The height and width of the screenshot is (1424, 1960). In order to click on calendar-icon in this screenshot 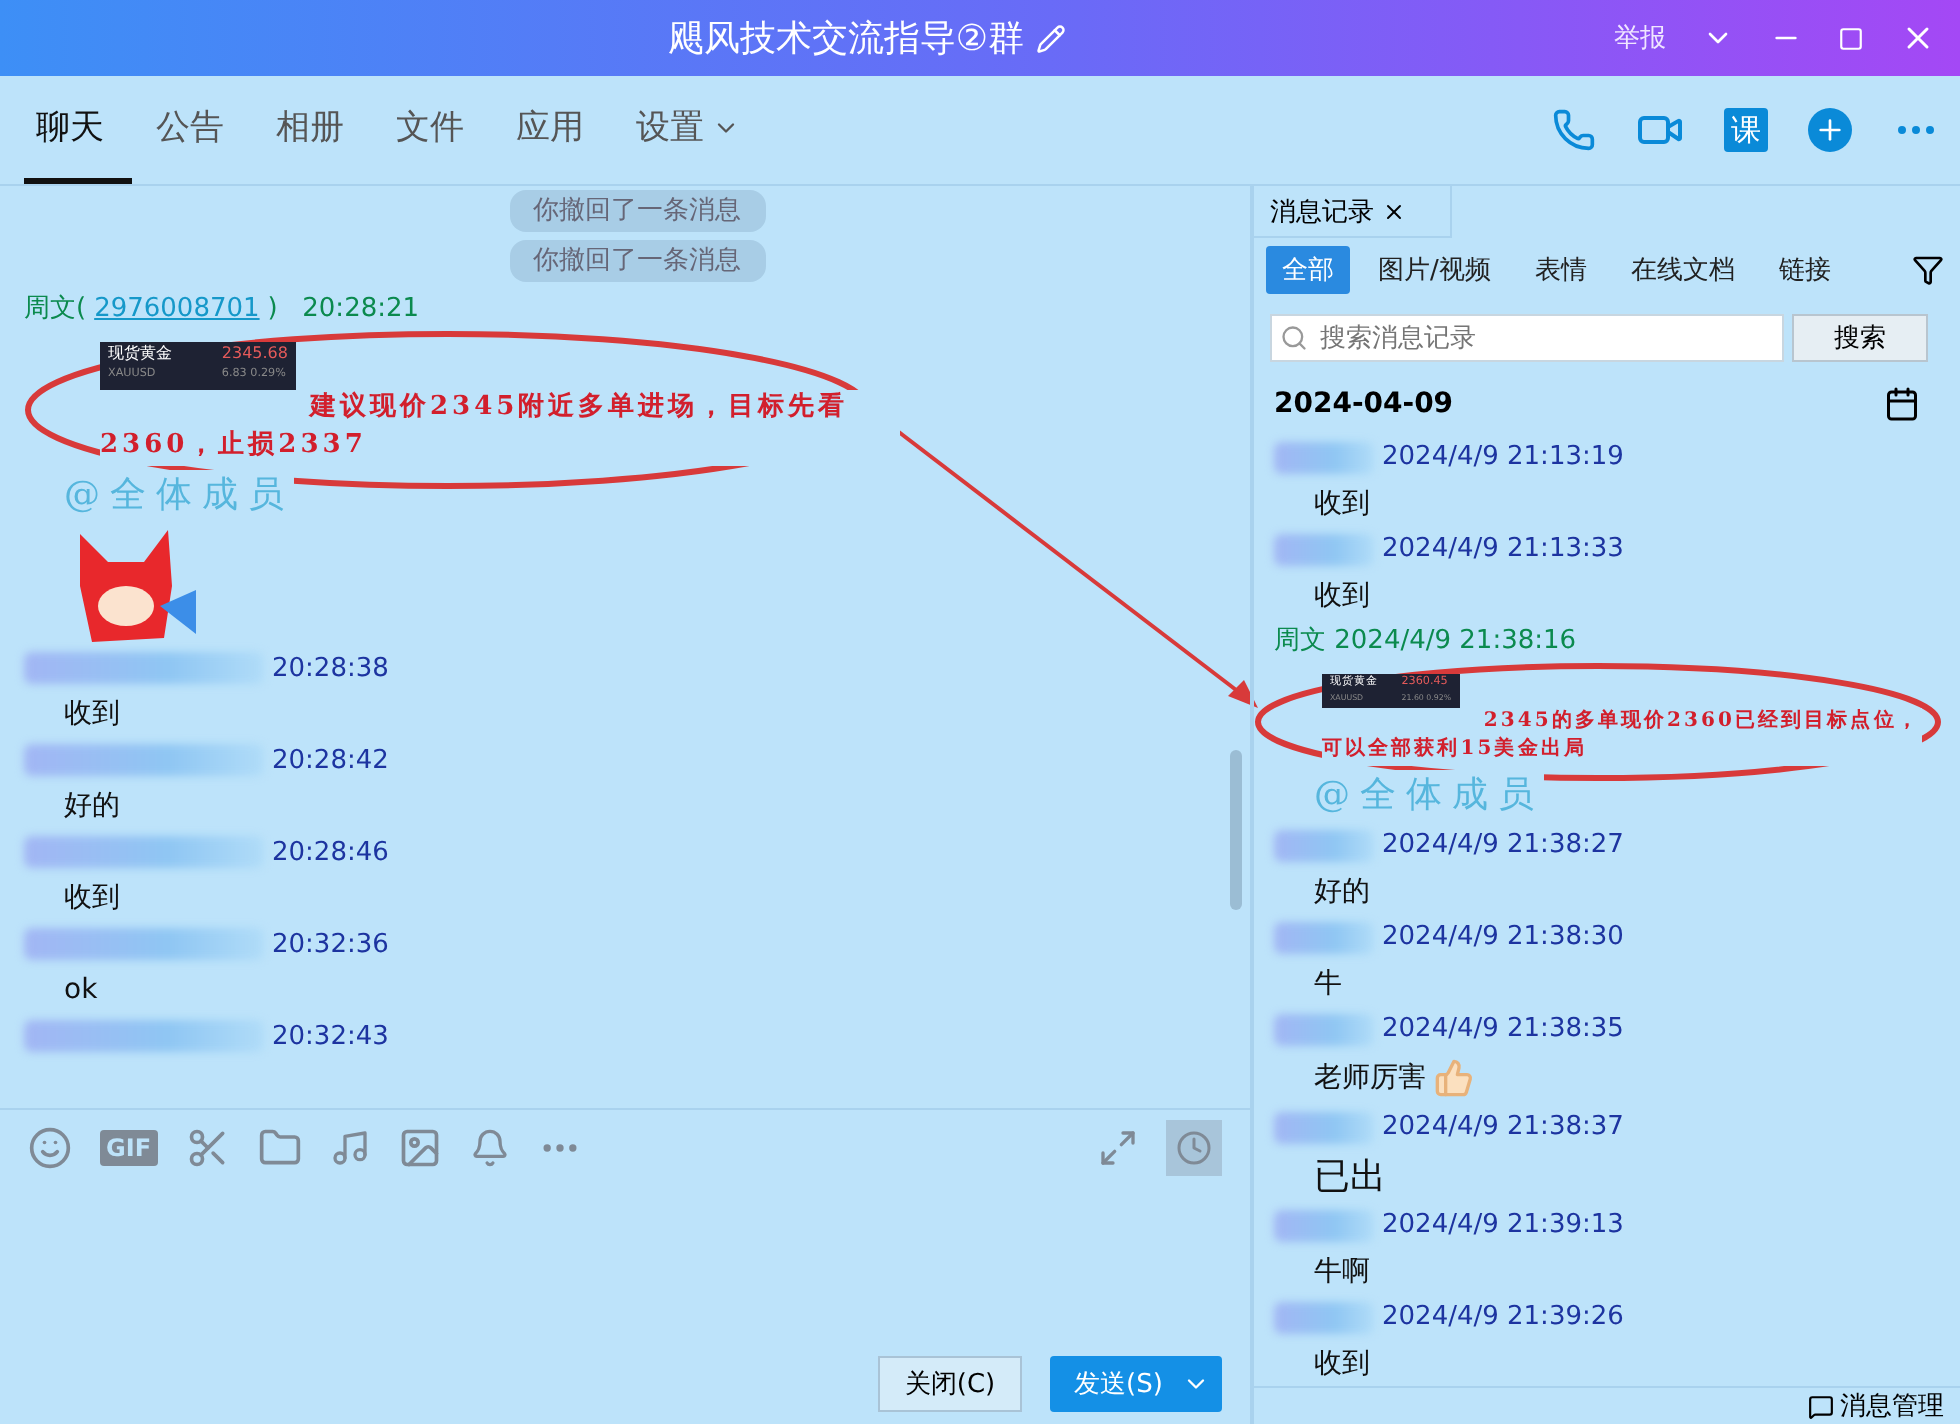, I will do `click(1902, 403)`.